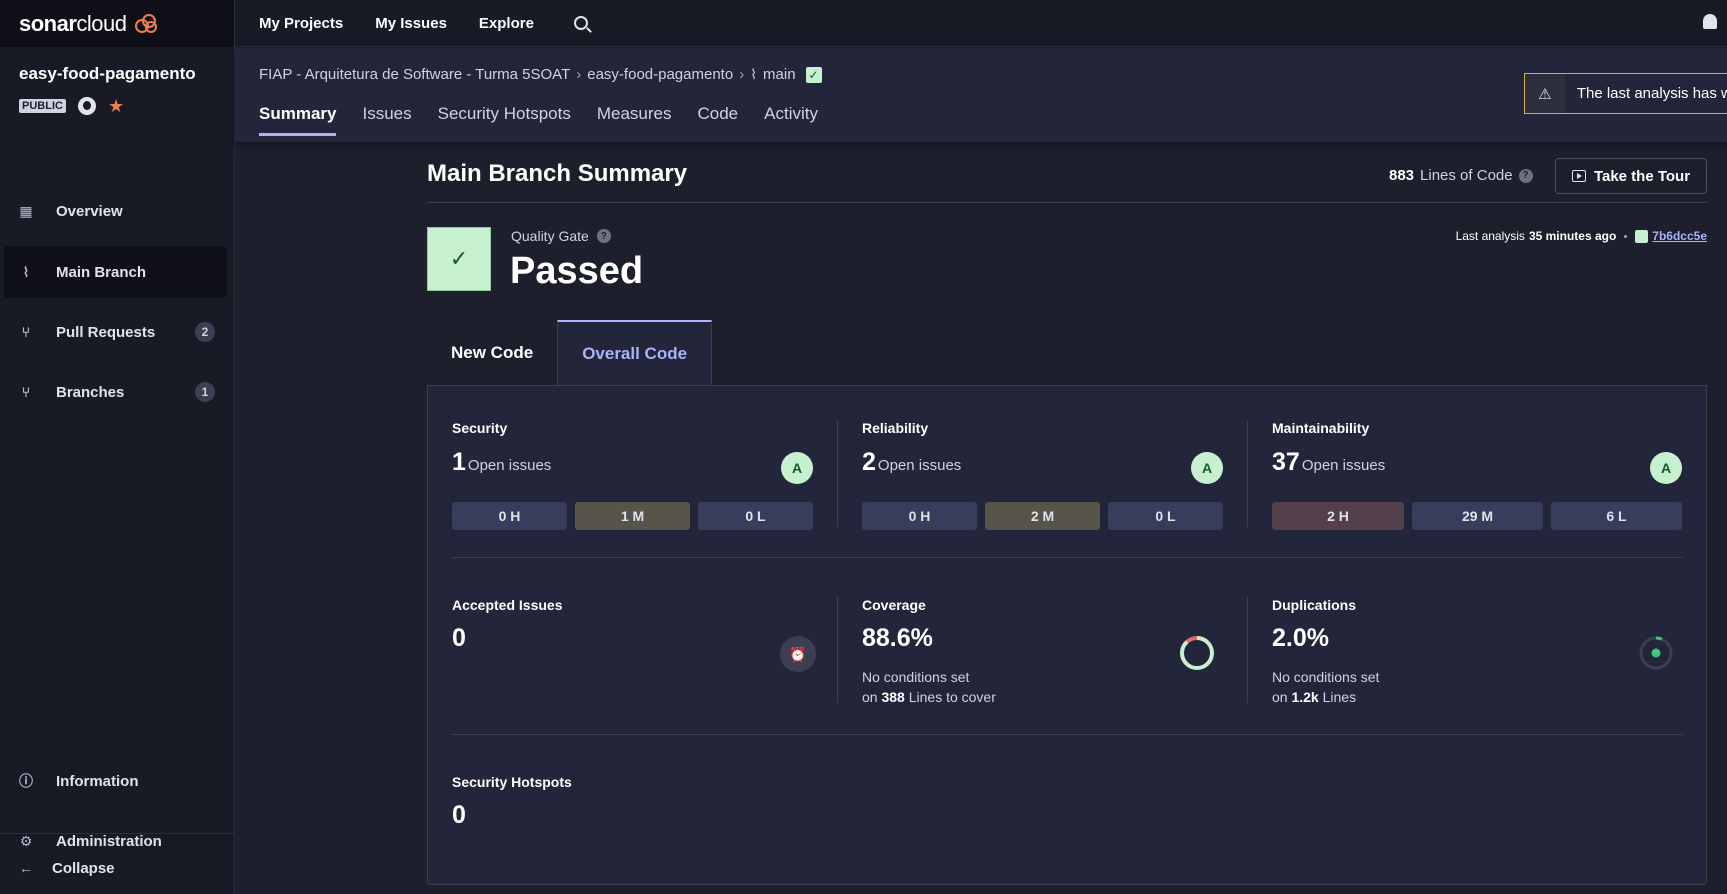 This screenshot has width=1727, height=894. What do you see at coordinates (1710, 21) in the screenshot?
I see `bell-icon` at bounding box center [1710, 21].